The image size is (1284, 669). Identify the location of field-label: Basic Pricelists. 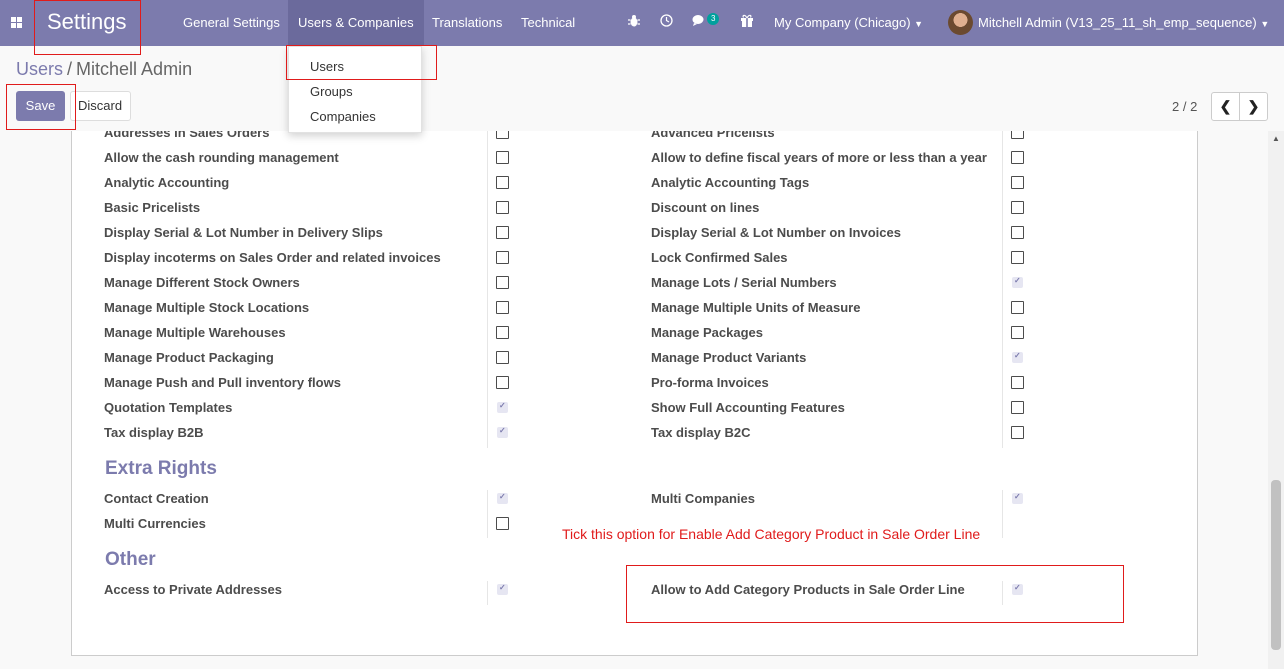
(152, 207).